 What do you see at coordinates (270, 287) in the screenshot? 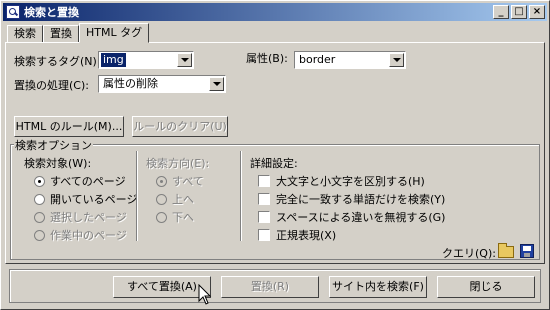
I see `replace-button: 置換(R)` at bounding box center [270, 287].